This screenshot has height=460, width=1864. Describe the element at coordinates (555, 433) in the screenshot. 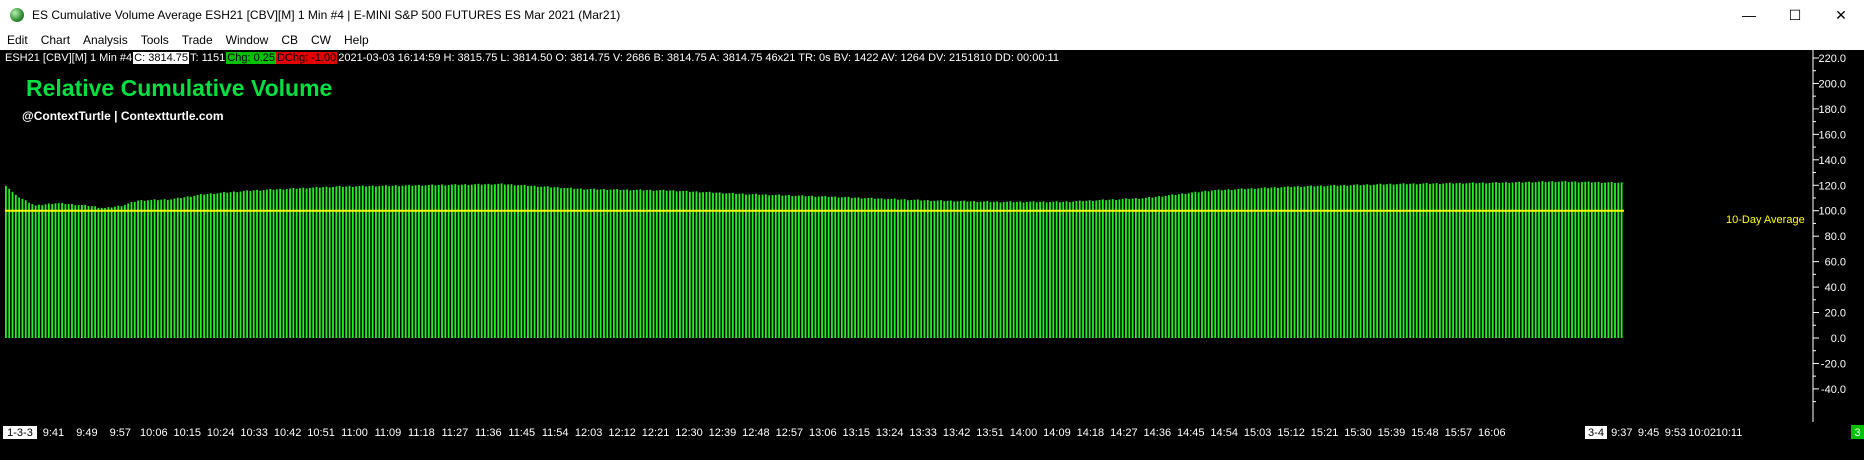

I see `x-tick-label: 11:54` at that location.